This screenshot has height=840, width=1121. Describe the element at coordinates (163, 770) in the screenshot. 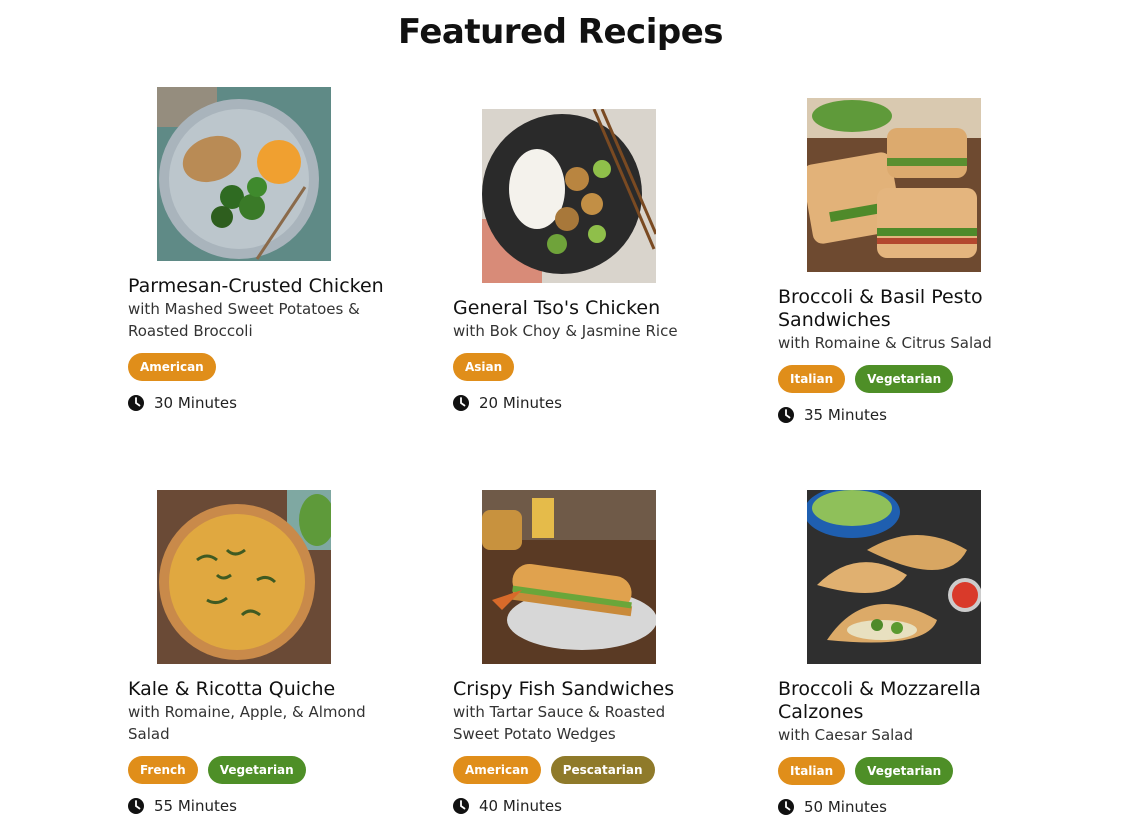

I see `tag-french: French` at that location.